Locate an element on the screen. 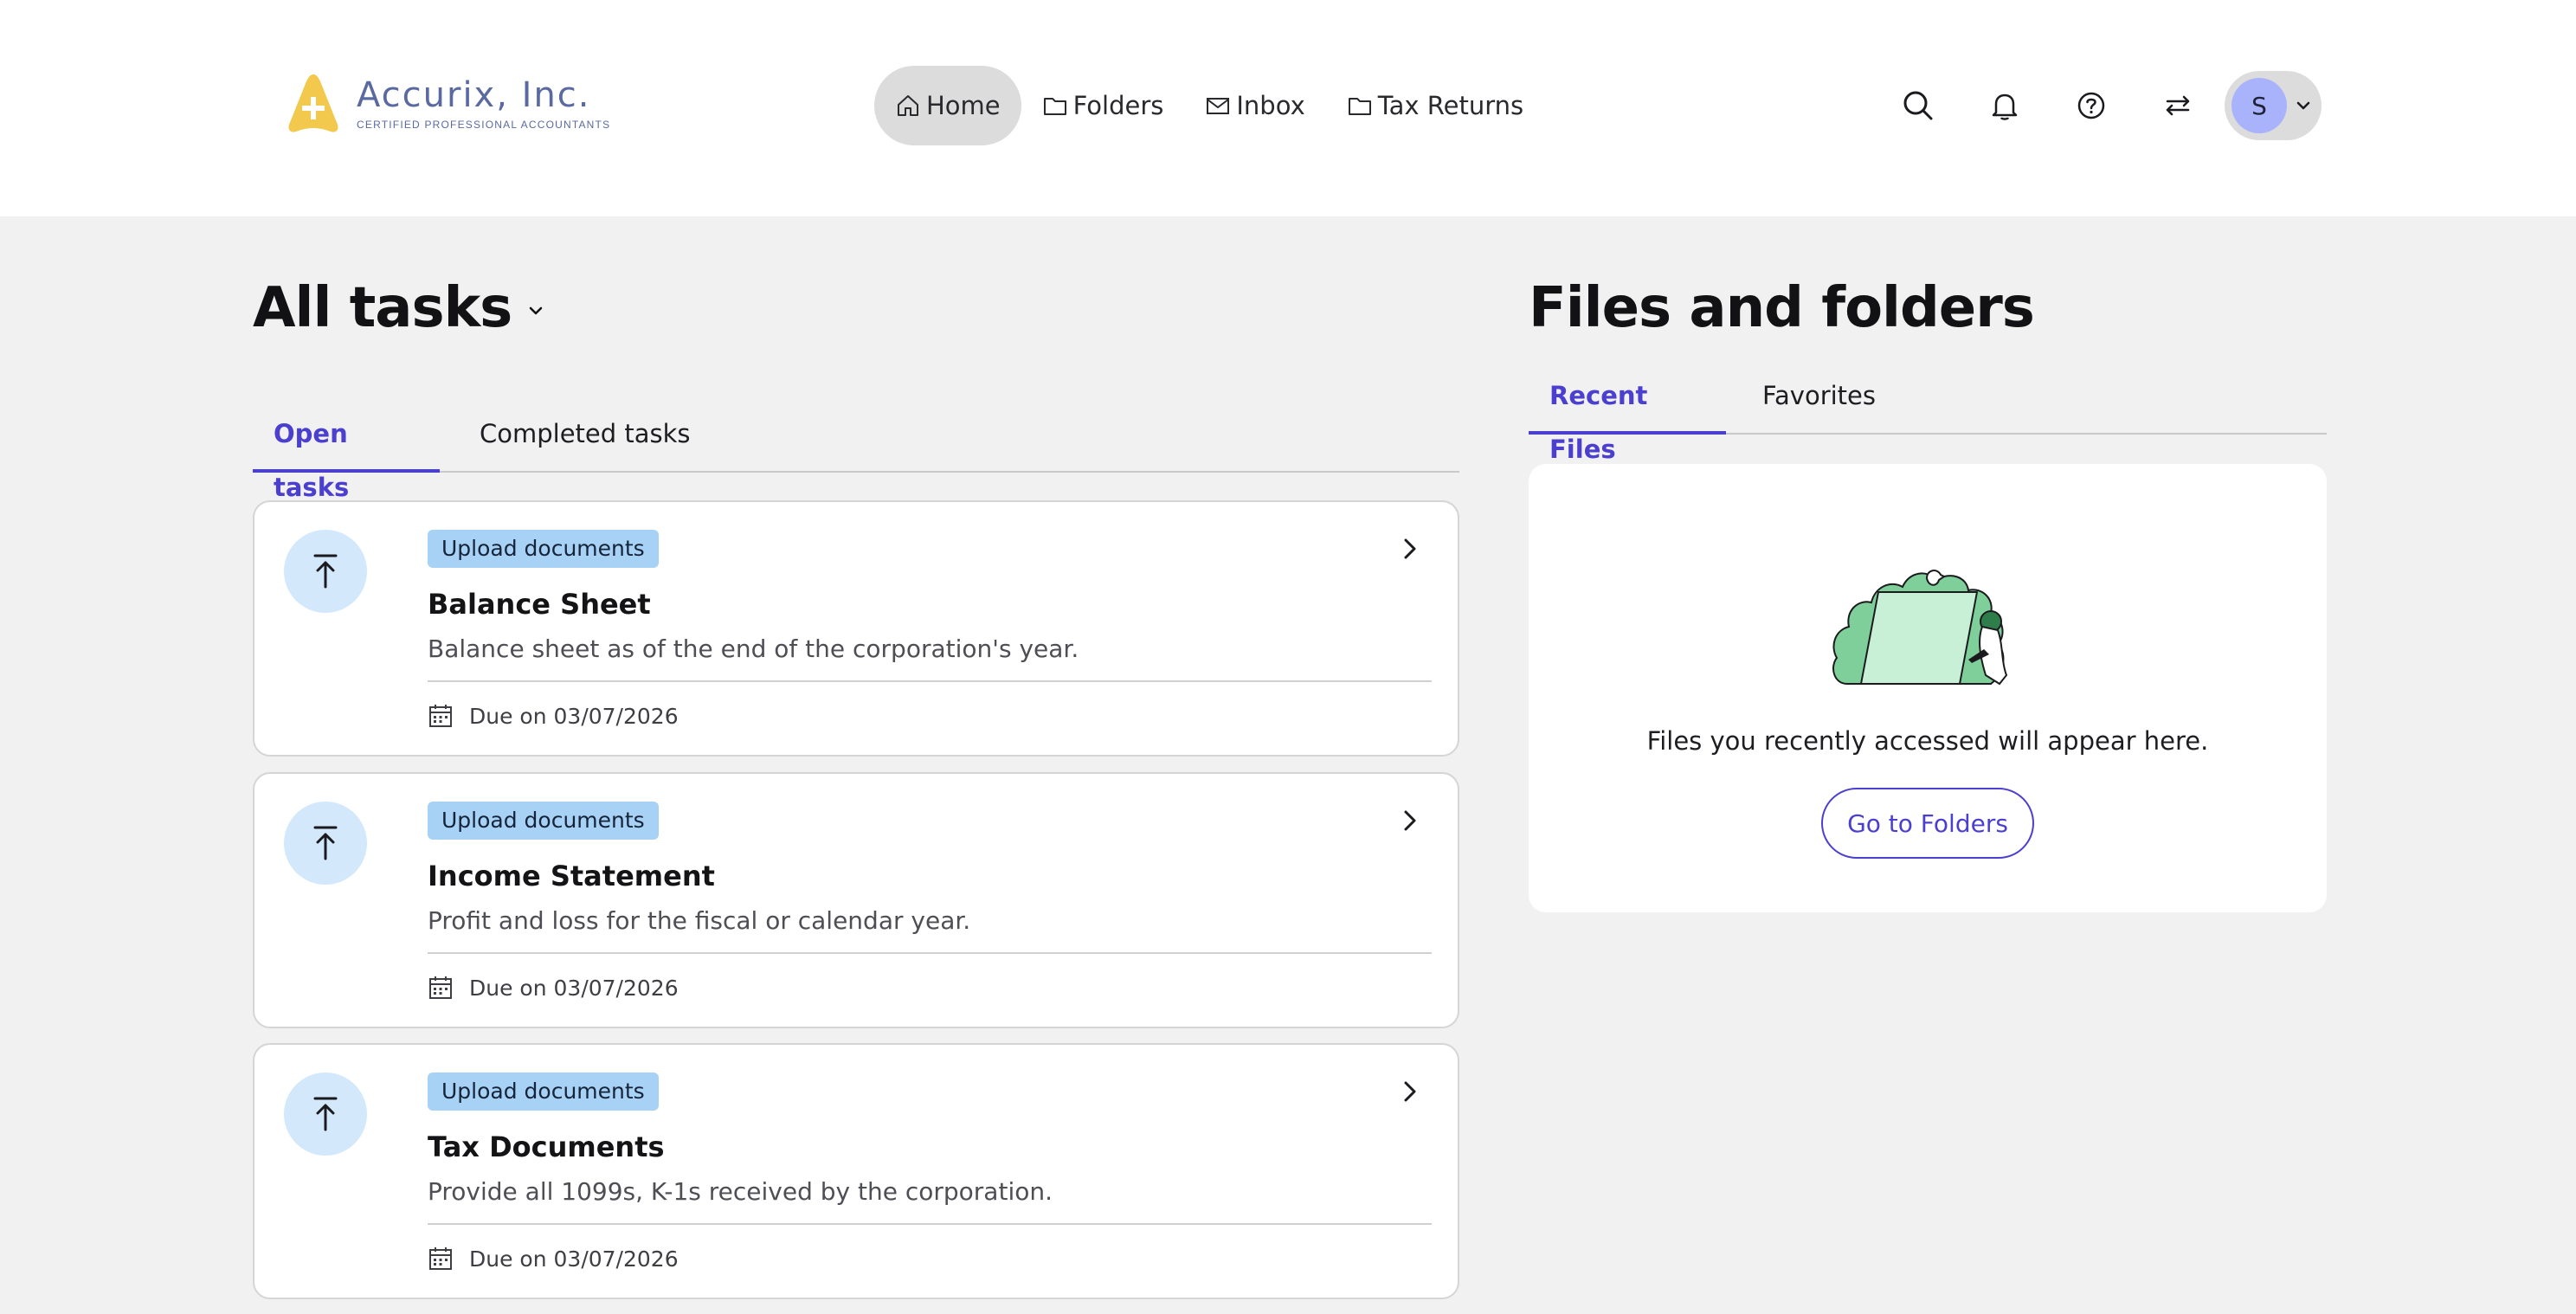 This screenshot has height=1314, width=2576. tab-favorites: Favorites is located at coordinates (1819, 402).